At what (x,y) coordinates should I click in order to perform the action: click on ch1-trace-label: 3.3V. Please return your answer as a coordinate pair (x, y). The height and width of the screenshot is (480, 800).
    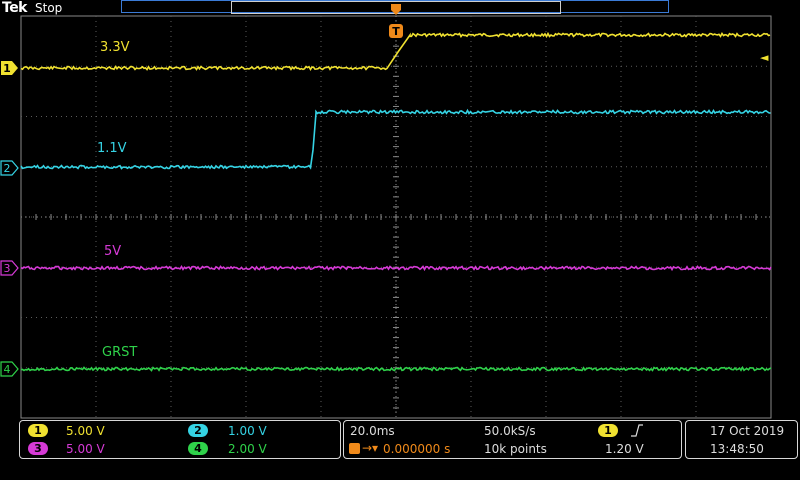
    Looking at the image, I should click on (115, 47).